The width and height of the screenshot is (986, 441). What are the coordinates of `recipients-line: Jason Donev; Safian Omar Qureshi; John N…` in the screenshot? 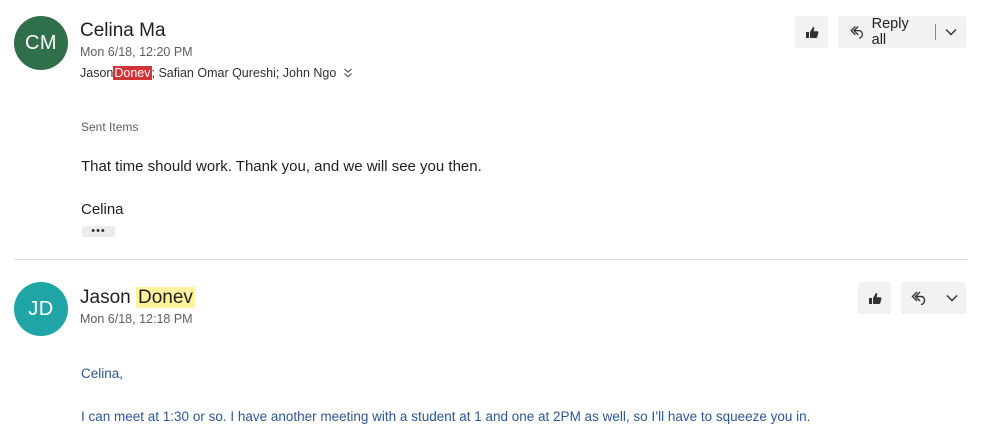 It's located at (216, 73).